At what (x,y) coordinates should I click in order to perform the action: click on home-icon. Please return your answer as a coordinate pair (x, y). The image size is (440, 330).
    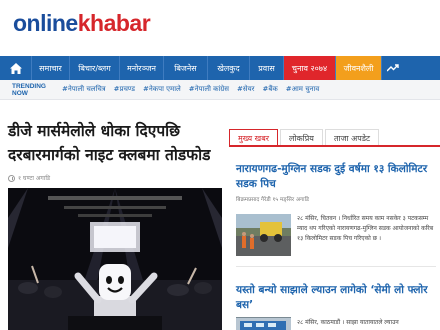
    Looking at the image, I should click on (16, 68).